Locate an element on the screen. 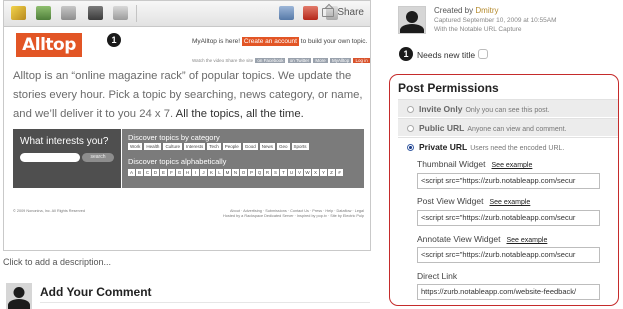 The image size is (623, 309). letter-chip: Z is located at coordinates (331, 172).